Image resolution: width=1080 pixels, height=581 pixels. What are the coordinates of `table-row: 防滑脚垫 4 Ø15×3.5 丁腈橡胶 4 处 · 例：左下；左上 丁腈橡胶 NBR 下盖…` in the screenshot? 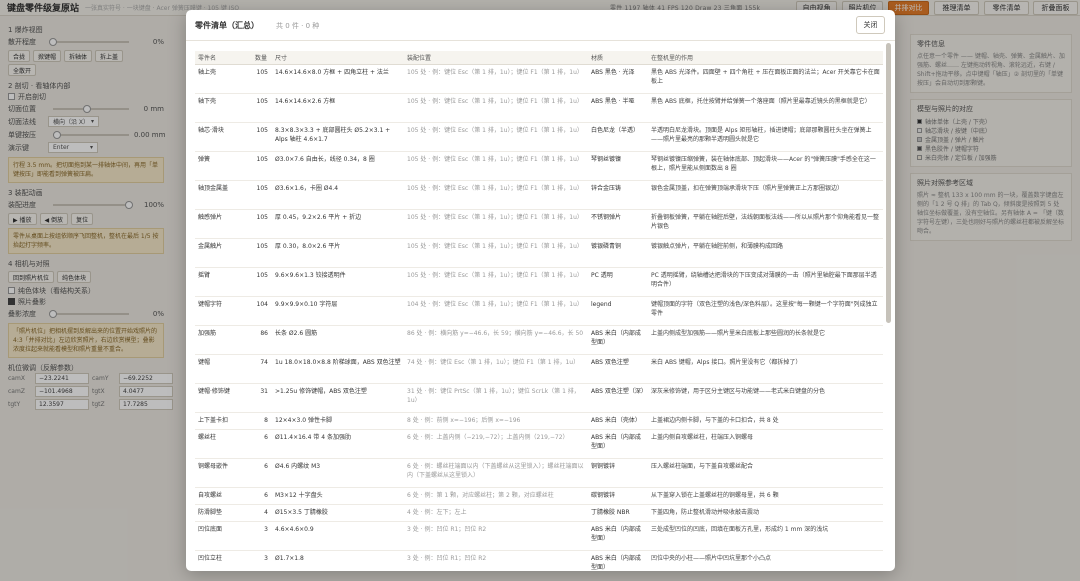 It's located at (539, 513).